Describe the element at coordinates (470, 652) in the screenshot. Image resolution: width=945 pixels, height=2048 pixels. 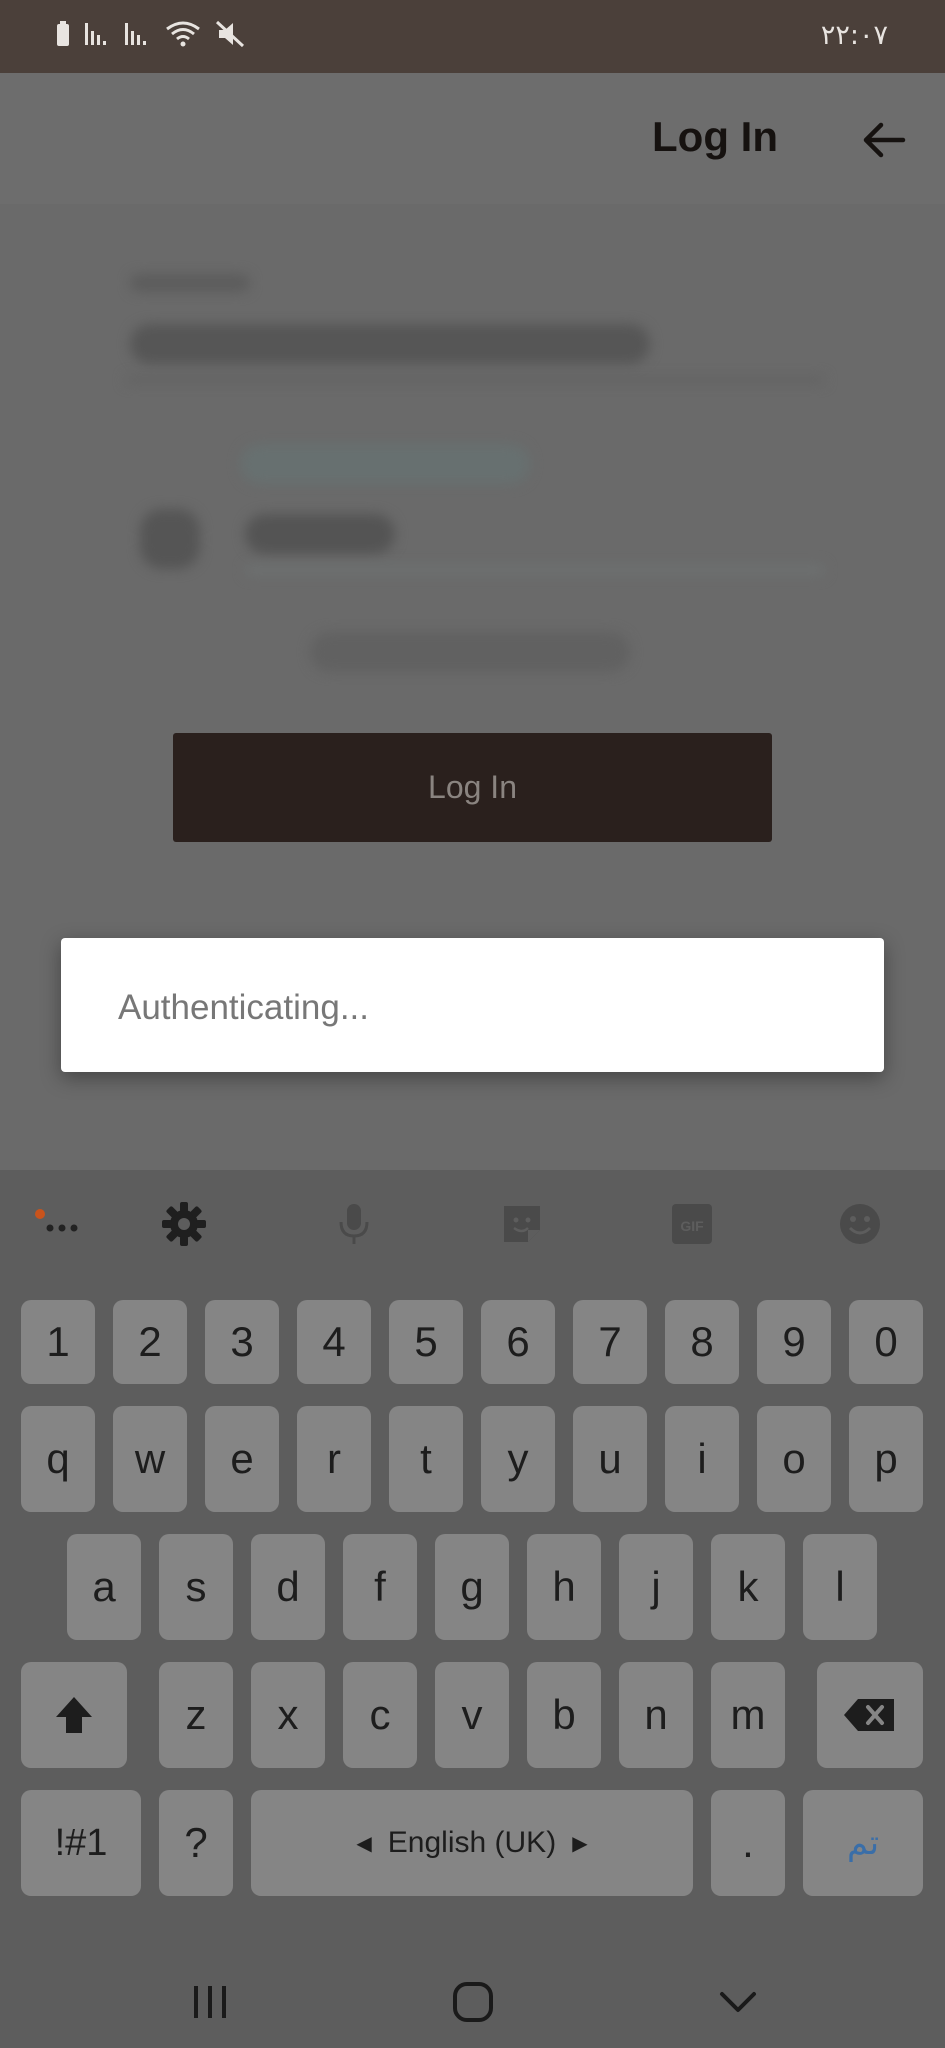
I see `forgot-password-link` at that location.